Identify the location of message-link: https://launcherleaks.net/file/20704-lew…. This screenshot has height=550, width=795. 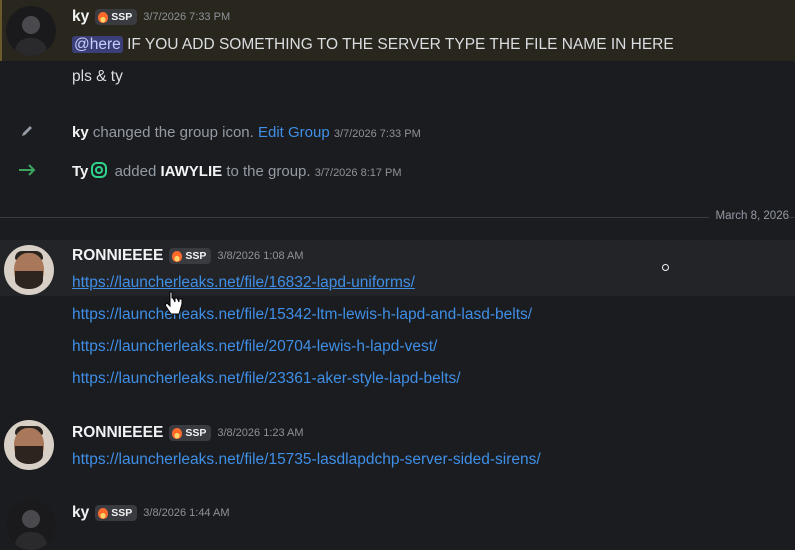
(254, 347).